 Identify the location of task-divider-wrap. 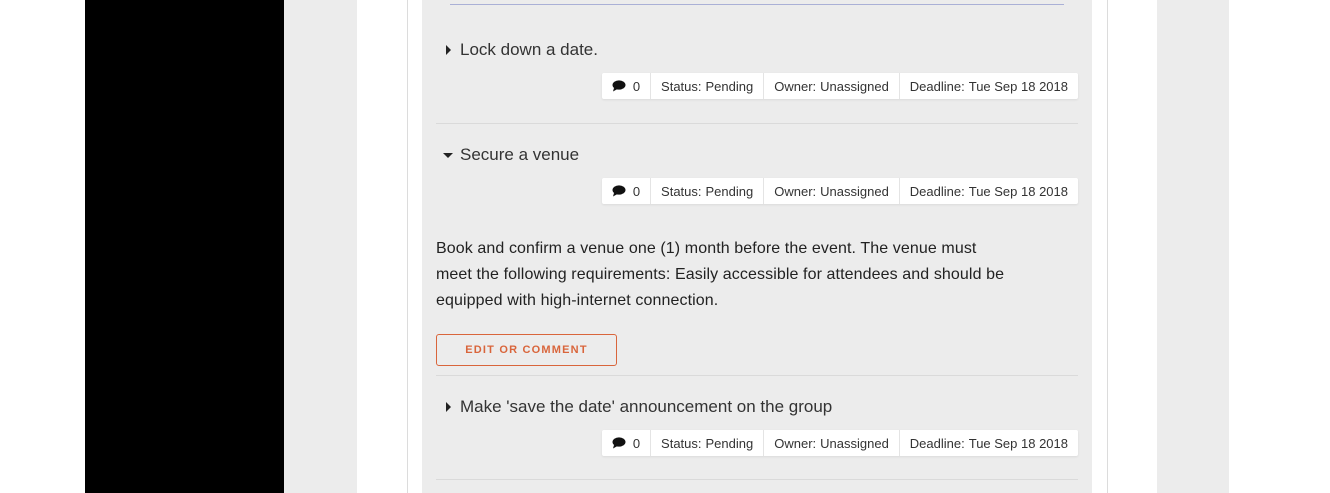
(757, 375).